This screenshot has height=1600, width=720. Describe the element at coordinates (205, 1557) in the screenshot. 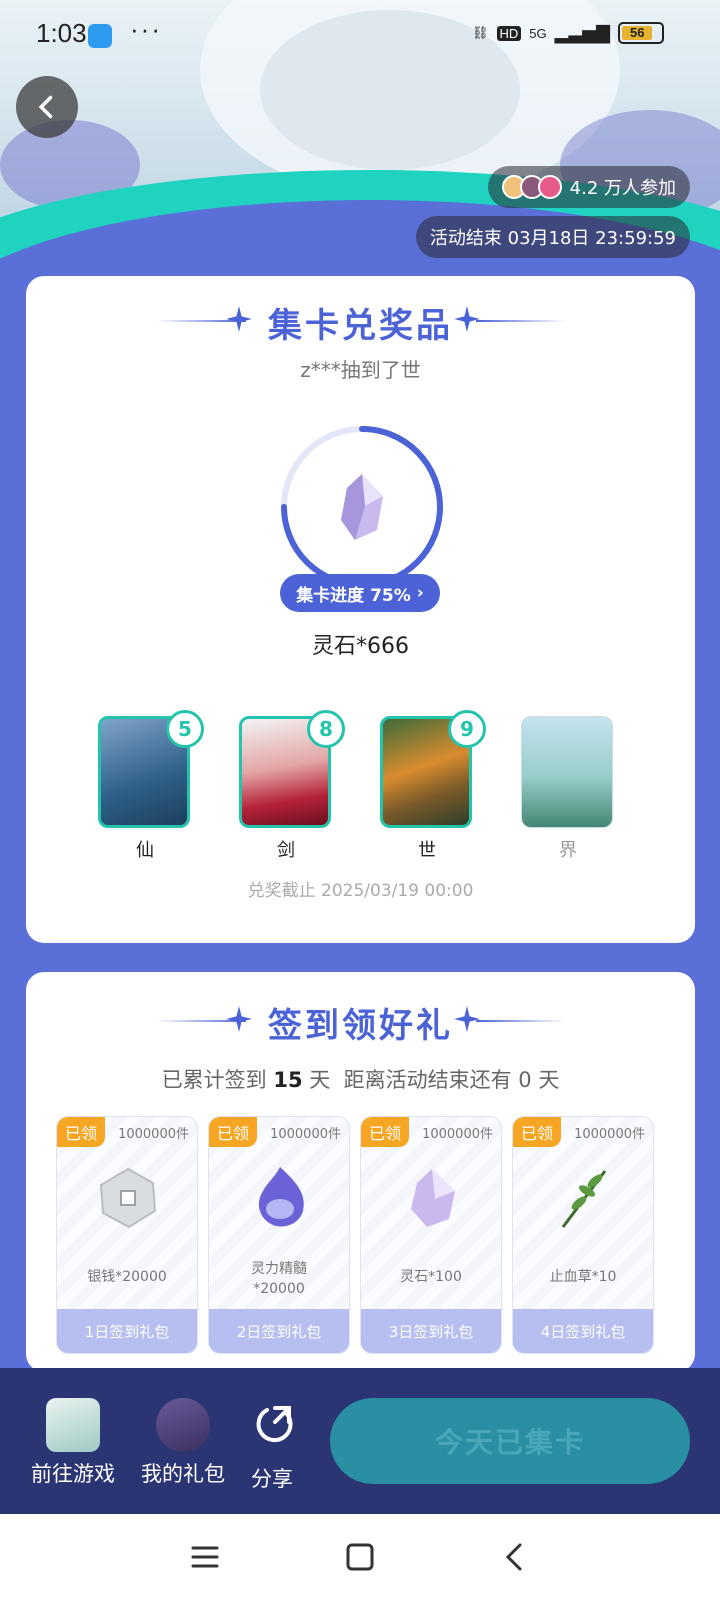

I see `menu-icon` at that location.